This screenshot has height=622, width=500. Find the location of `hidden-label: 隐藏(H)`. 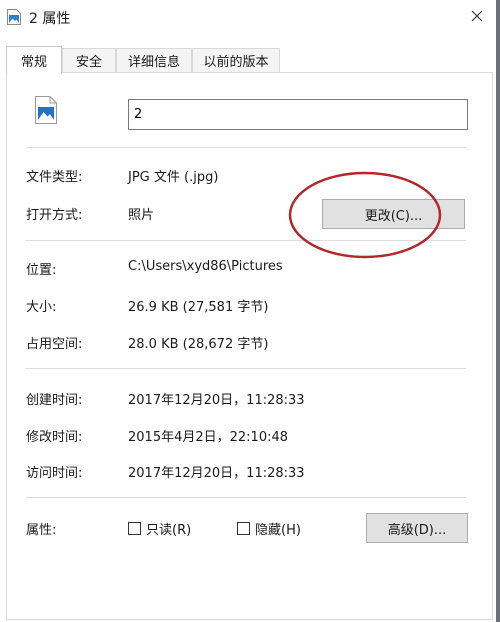

hidden-label: 隐藏(H) is located at coordinates (278, 528).